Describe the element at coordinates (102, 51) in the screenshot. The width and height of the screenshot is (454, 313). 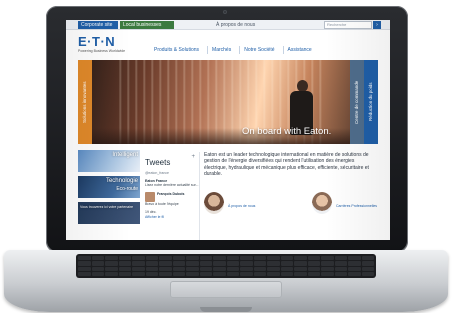
I see `logo-tagline: Powering Business Worldwide` at that location.